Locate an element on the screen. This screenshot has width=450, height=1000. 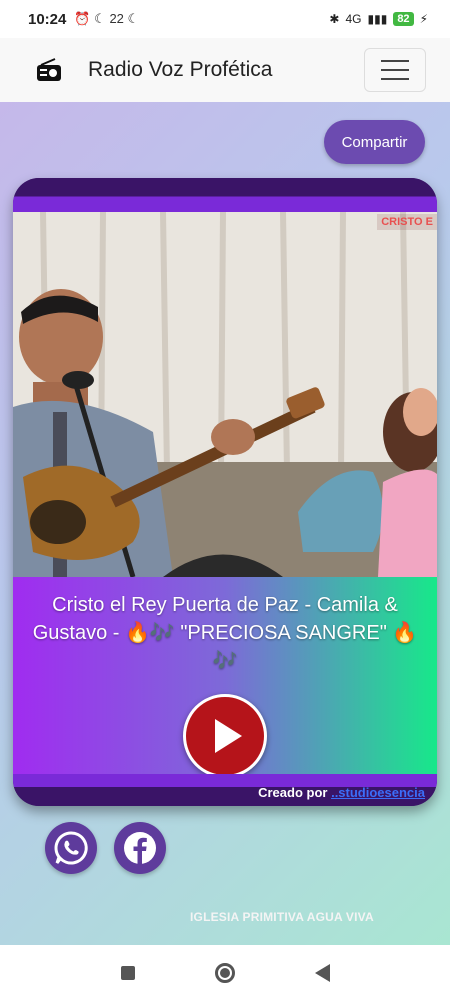
credit-link: ..studioesencia is located at coordinates (378, 792).